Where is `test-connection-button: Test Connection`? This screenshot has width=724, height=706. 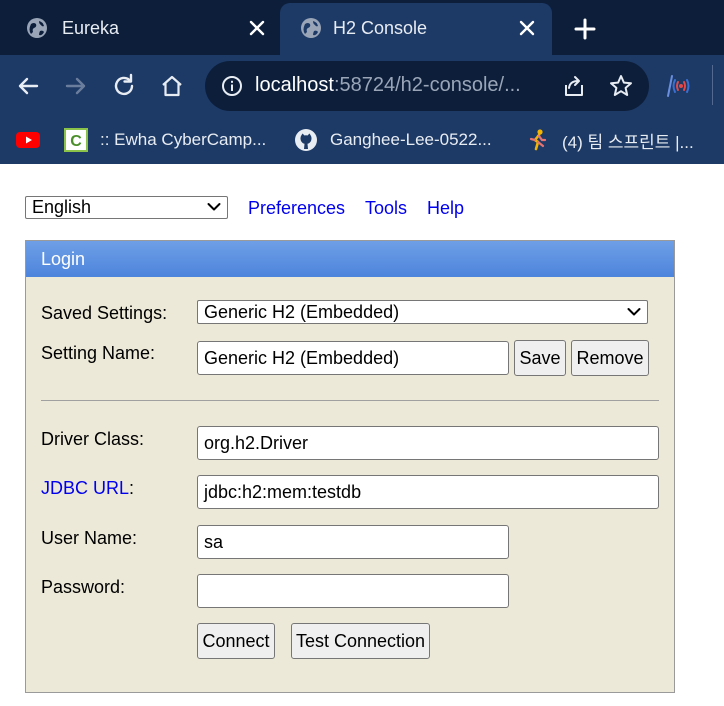 test-connection-button: Test Connection is located at coordinates (360, 641).